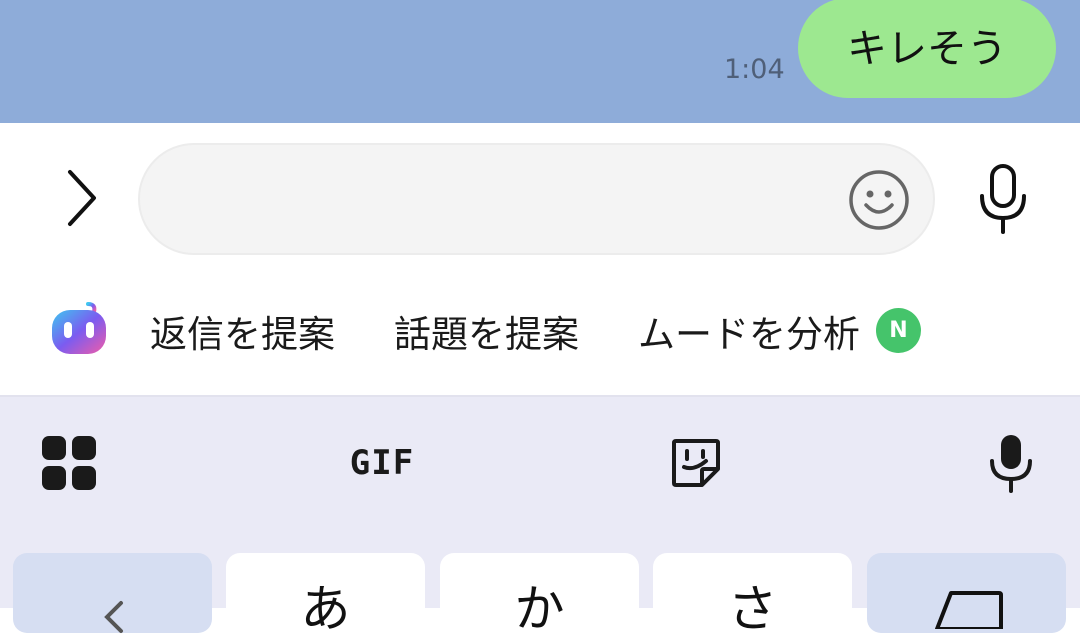  I want to click on chevron-left-icon, so click(113, 617).